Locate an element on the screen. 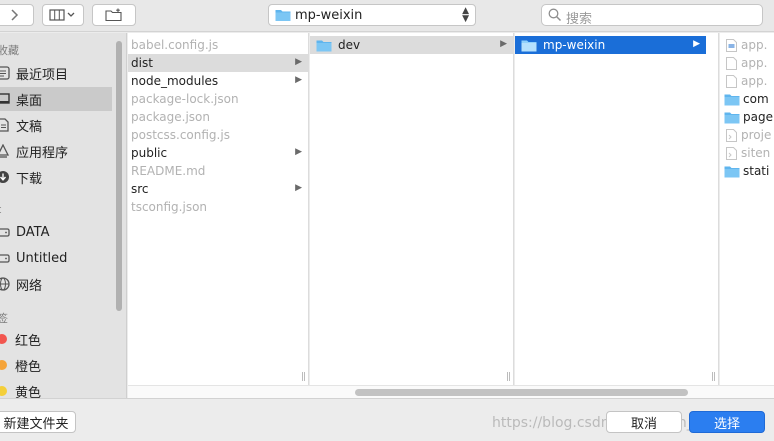  sidebar-item-network: 网络 is located at coordinates (56, 284).